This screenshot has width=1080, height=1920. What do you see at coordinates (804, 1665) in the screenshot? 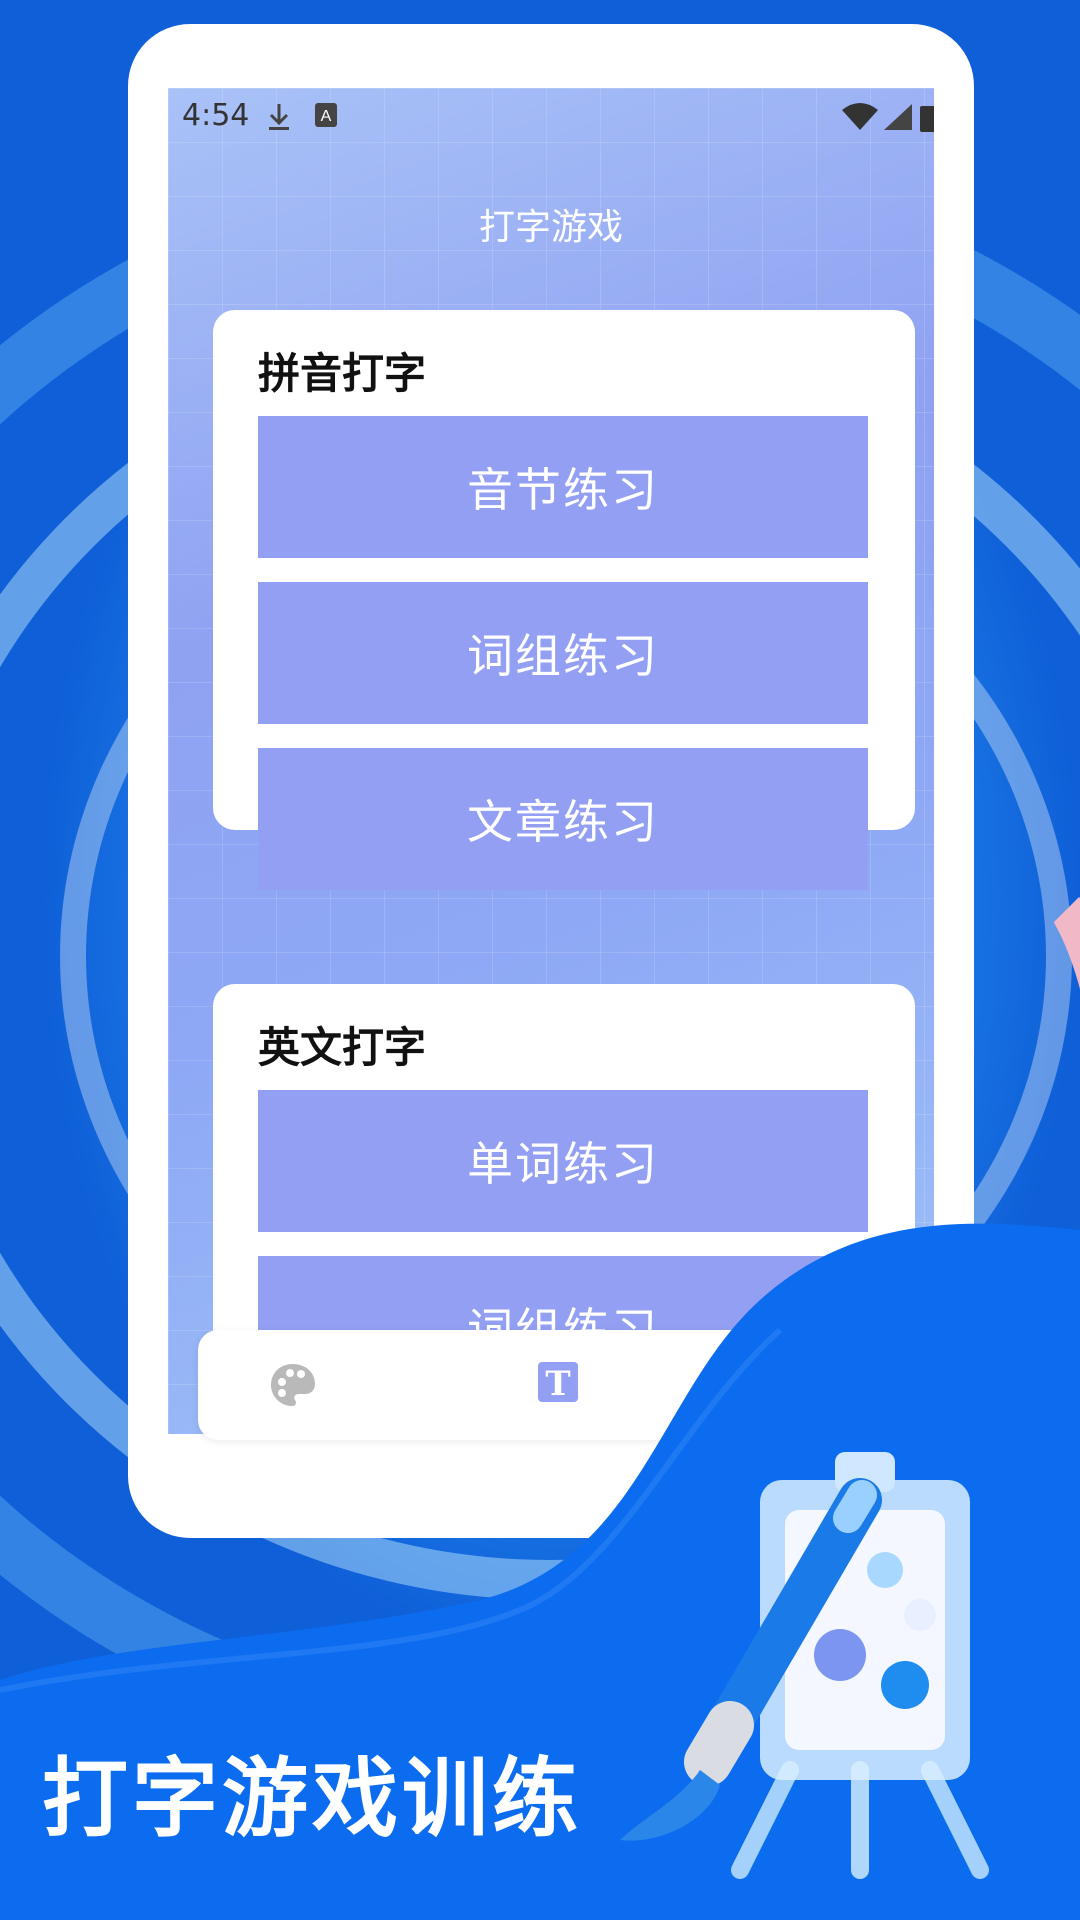
I see `easel-brush-illustration` at bounding box center [804, 1665].